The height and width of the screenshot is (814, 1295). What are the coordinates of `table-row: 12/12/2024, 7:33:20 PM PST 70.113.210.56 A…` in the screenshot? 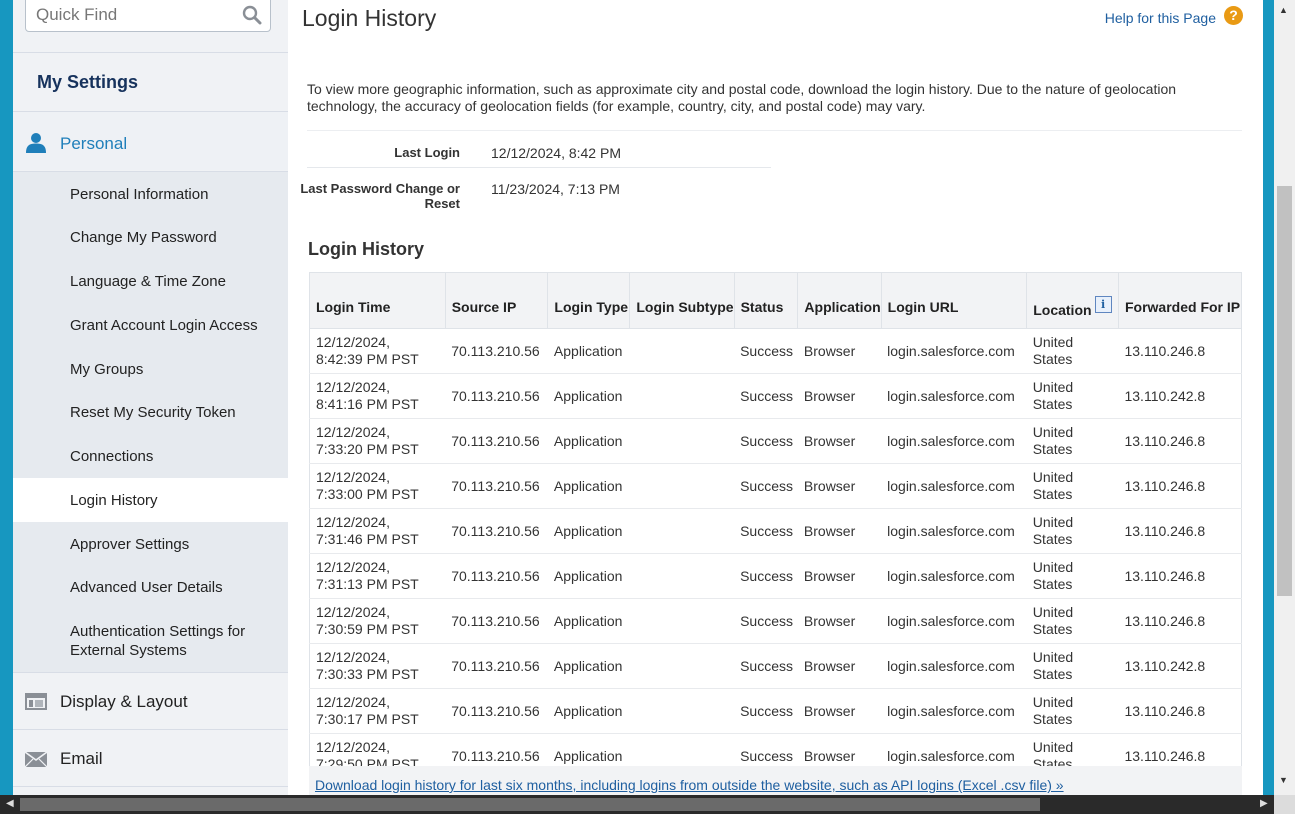 It's located at (776, 441).